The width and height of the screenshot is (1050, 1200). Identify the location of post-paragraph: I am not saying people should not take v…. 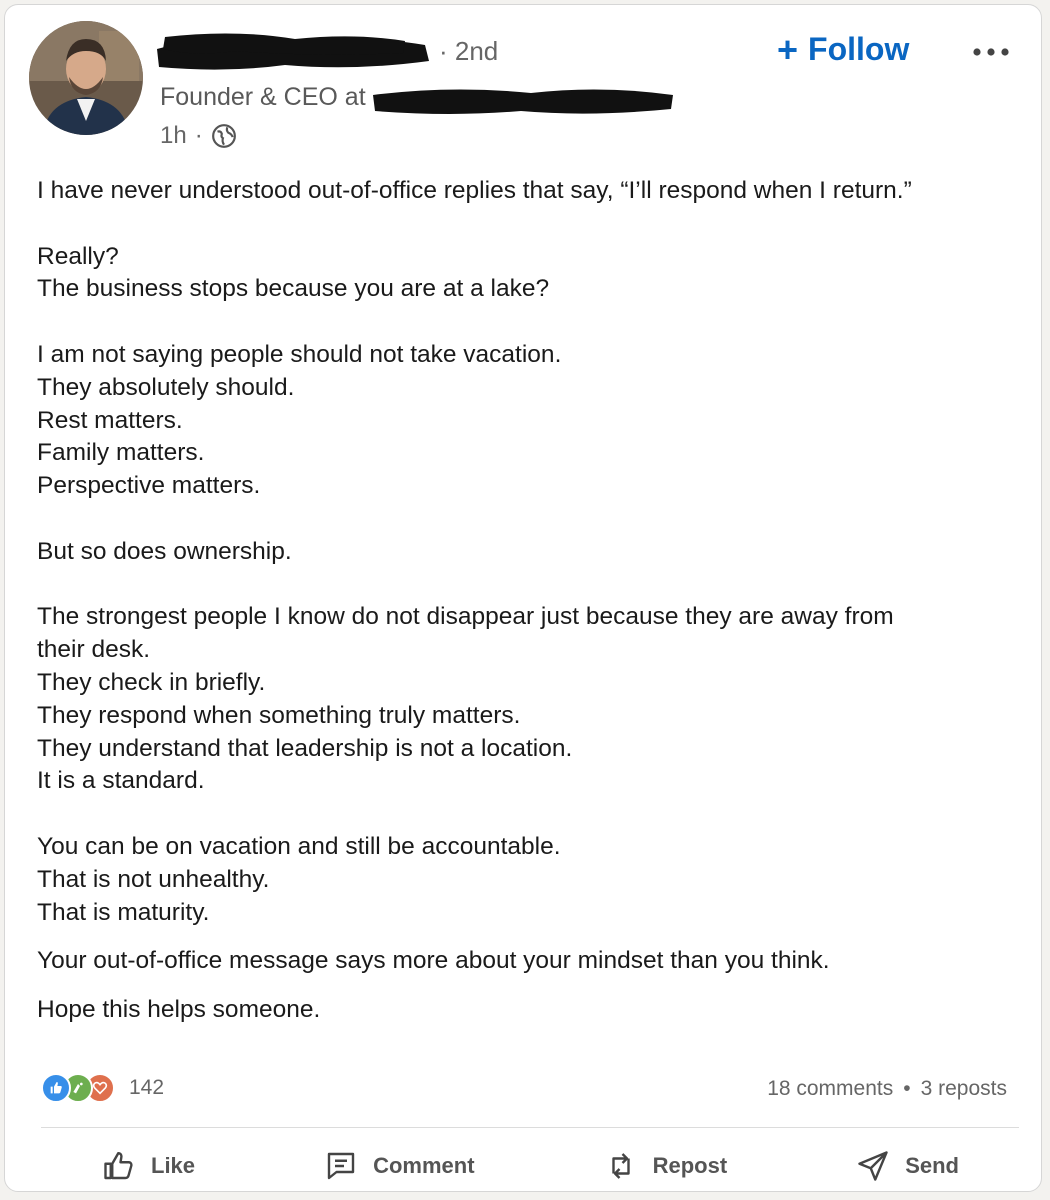
(299, 420).